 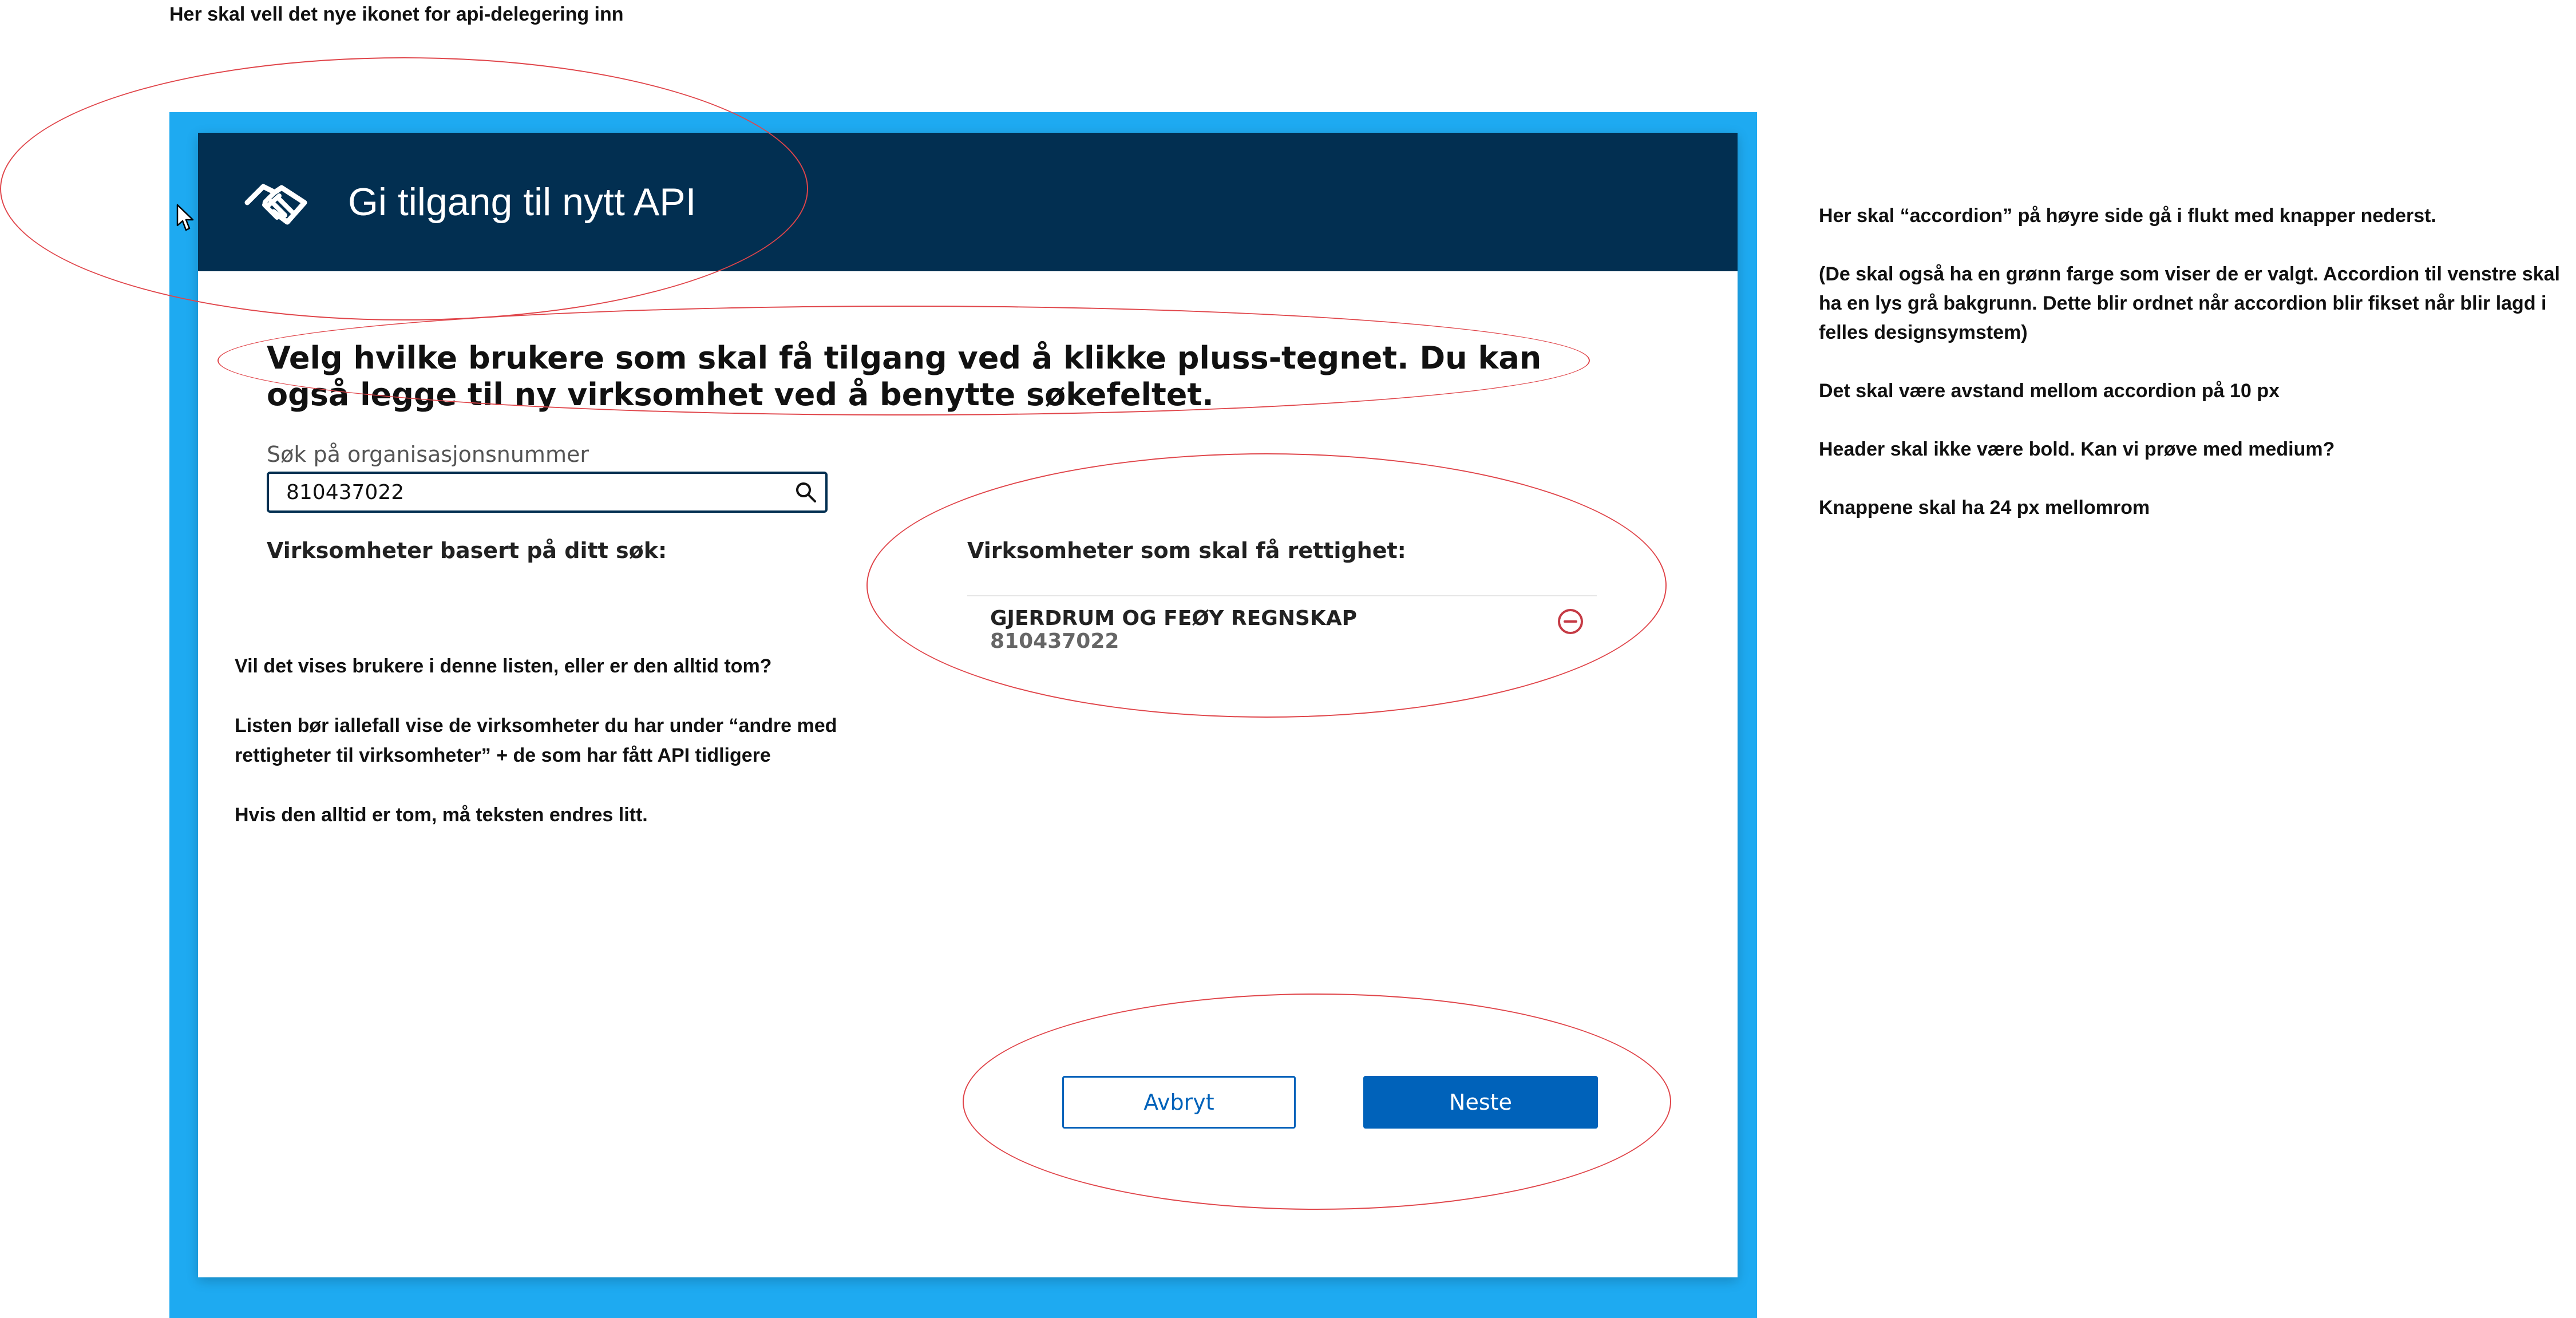 I want to click on selected-org-item: GJERDRUM OG FEØY REGNSKAP 810437022, so click(x=1282, y=627).